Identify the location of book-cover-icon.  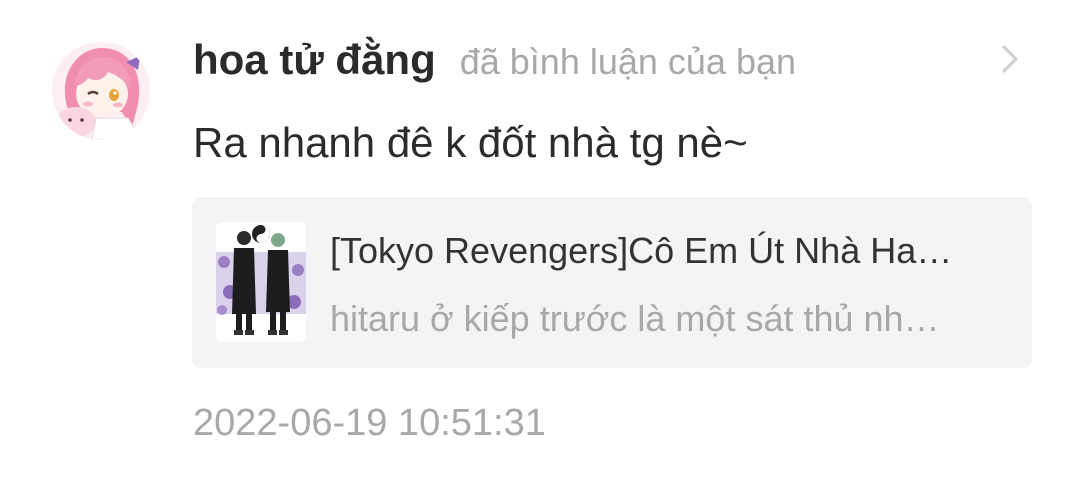
(261, 282).